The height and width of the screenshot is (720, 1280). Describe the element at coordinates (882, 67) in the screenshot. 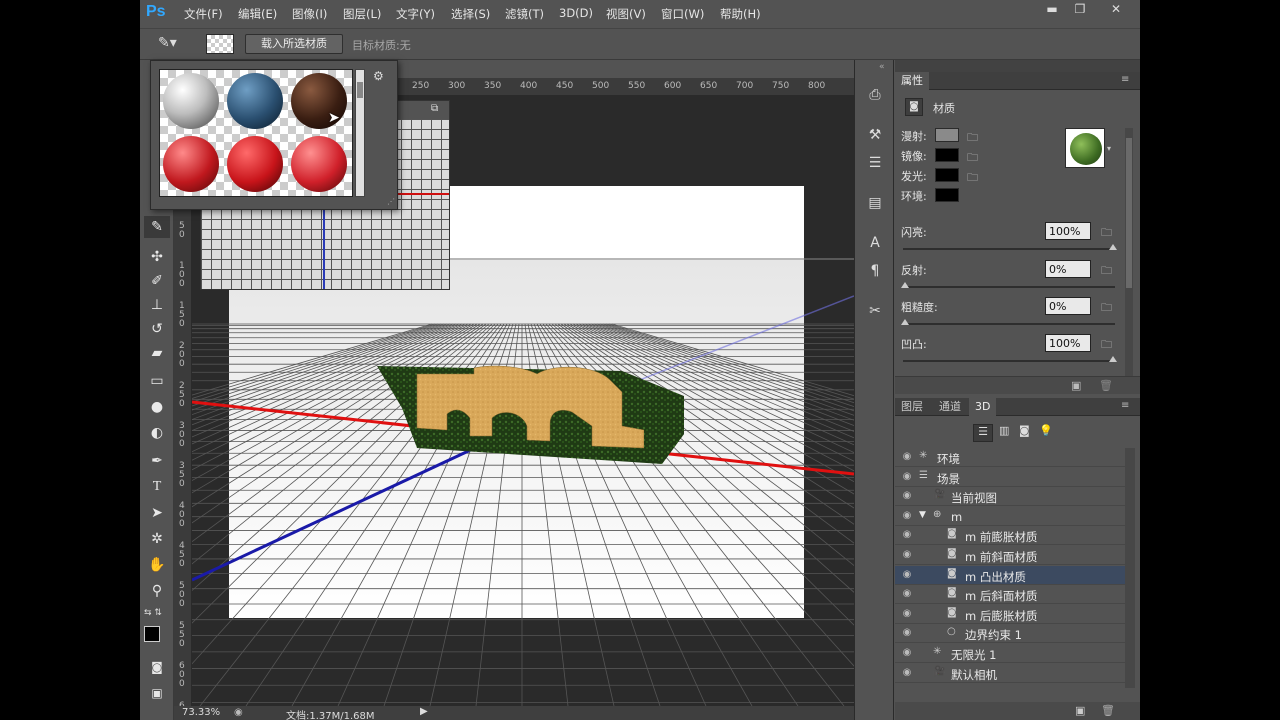

I see `collapse-dock-icon: «` at that location.